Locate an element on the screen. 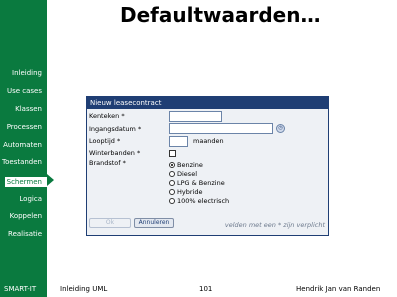  radio-hybride: Hybride is located at coordinates (185, 192).